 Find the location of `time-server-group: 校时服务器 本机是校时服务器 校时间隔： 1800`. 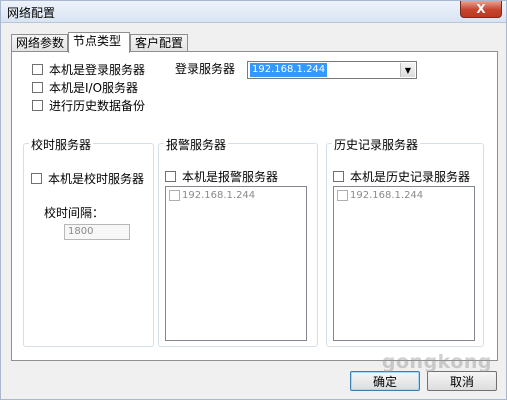

time-server-group: 校时服务器 本机是校时服务器 校时间隔： 1800 is located at coordinates (88, 241).